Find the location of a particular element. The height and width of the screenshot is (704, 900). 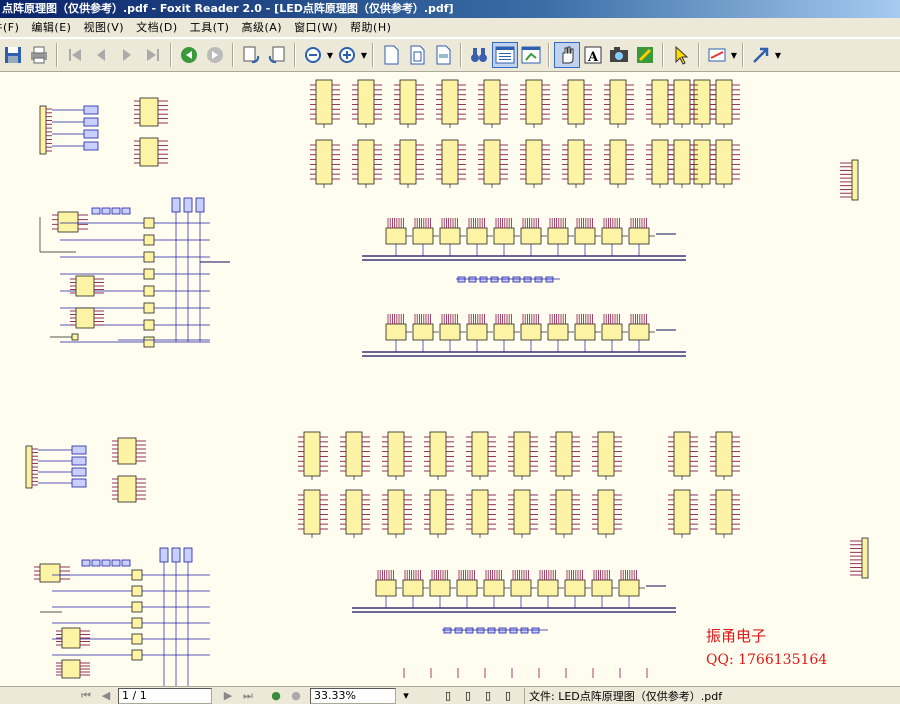

toolbar-dropdown-icon-1: ▼ is located at coordinates (364, 55).